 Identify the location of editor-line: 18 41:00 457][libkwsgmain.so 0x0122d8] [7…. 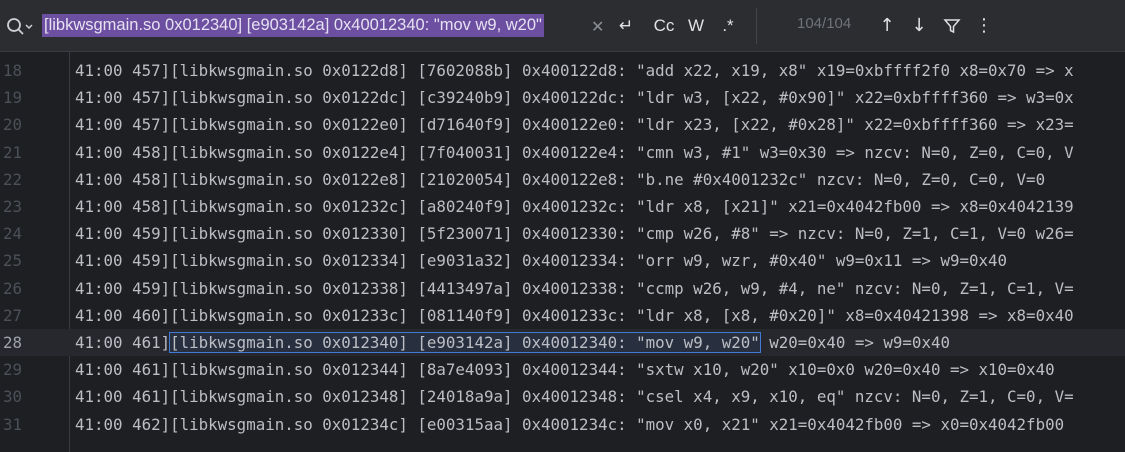
(562, 70).